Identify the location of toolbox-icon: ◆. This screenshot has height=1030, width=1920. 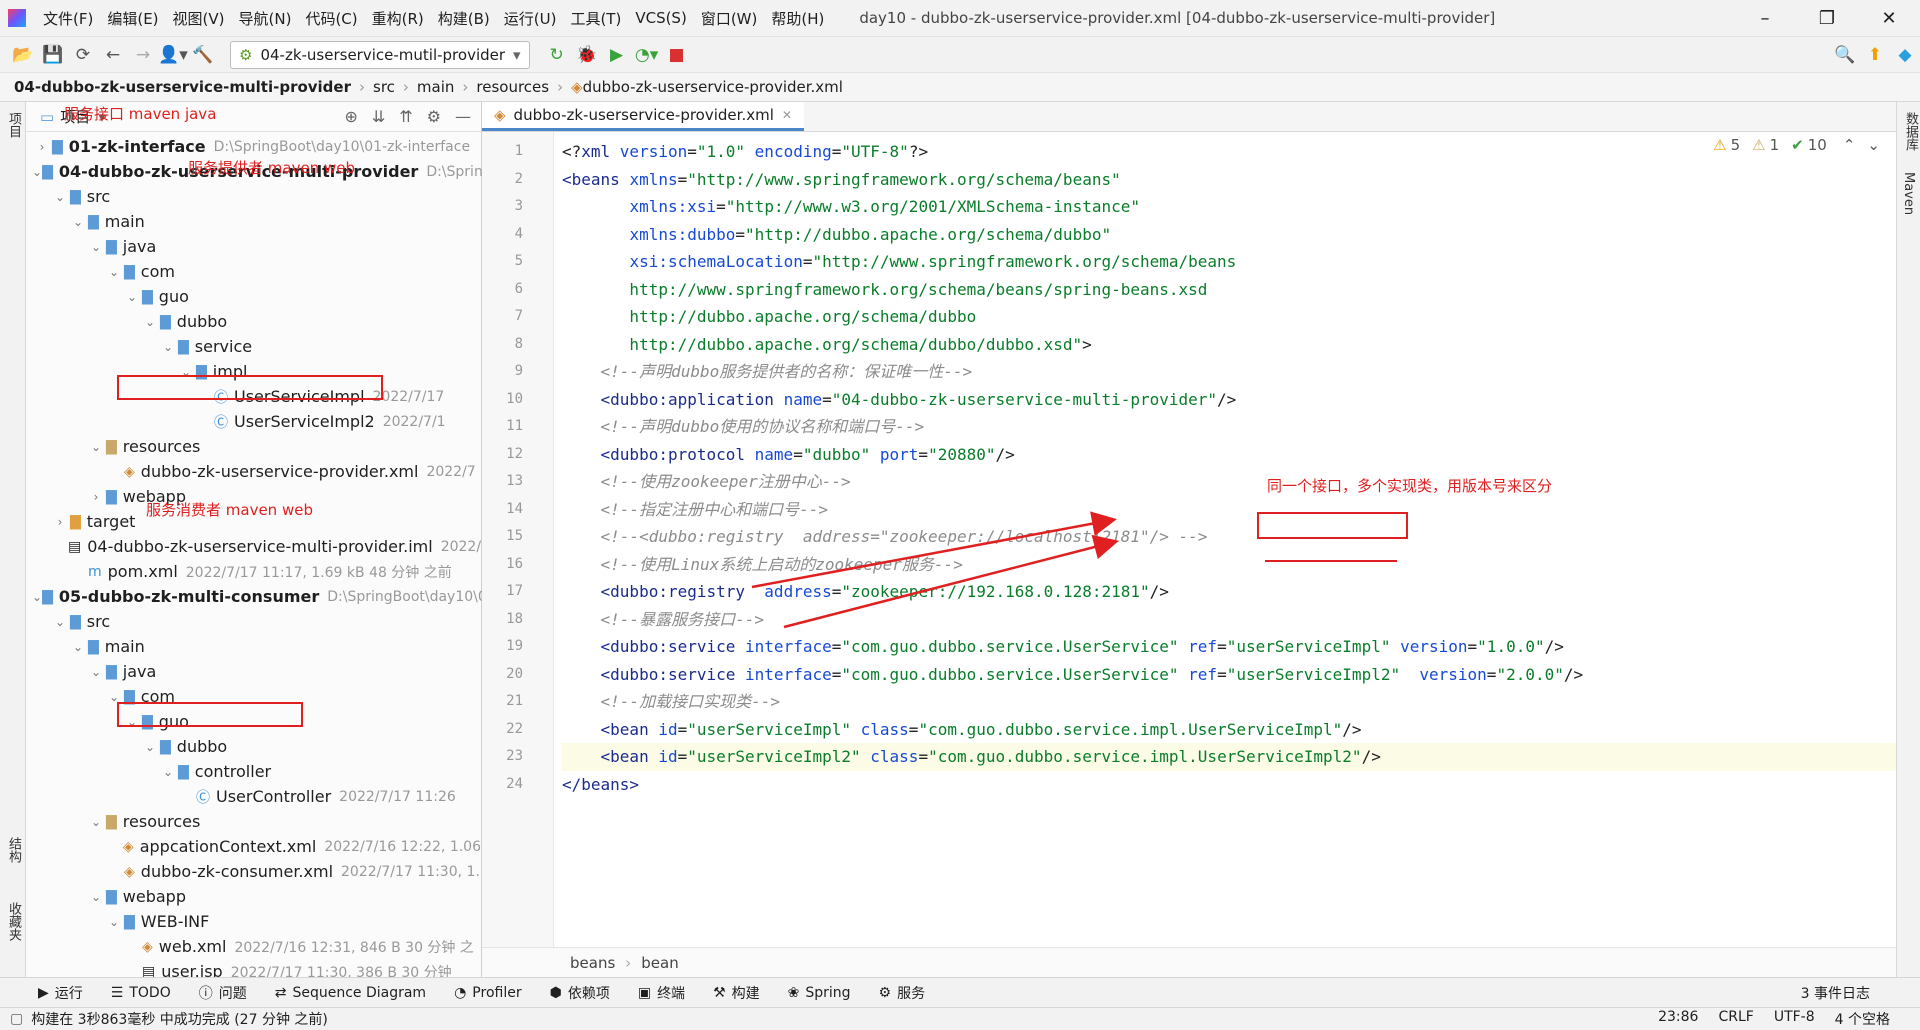
(1905, 55).